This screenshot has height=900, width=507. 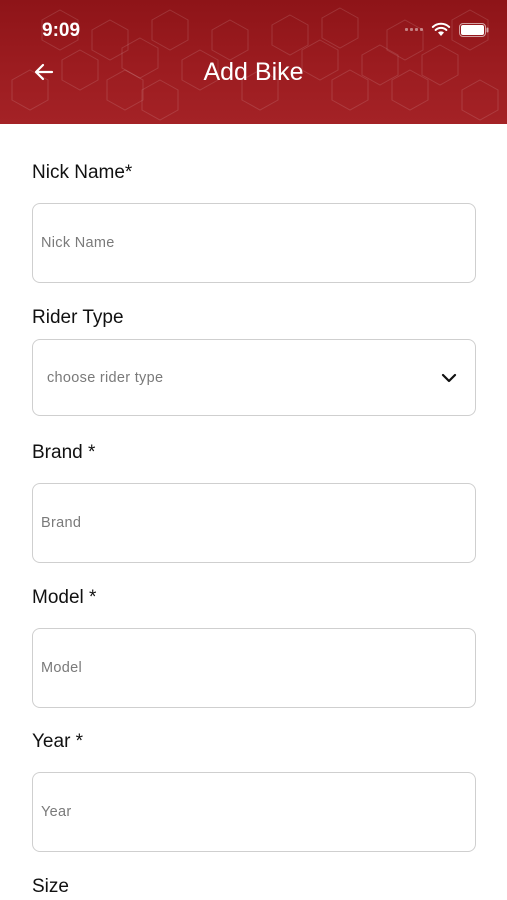 What do you see at coordinates (105, 377) in the screenshot?
I see `rider-type-placeholder: choose rider type` at bounding box center [105, 377].